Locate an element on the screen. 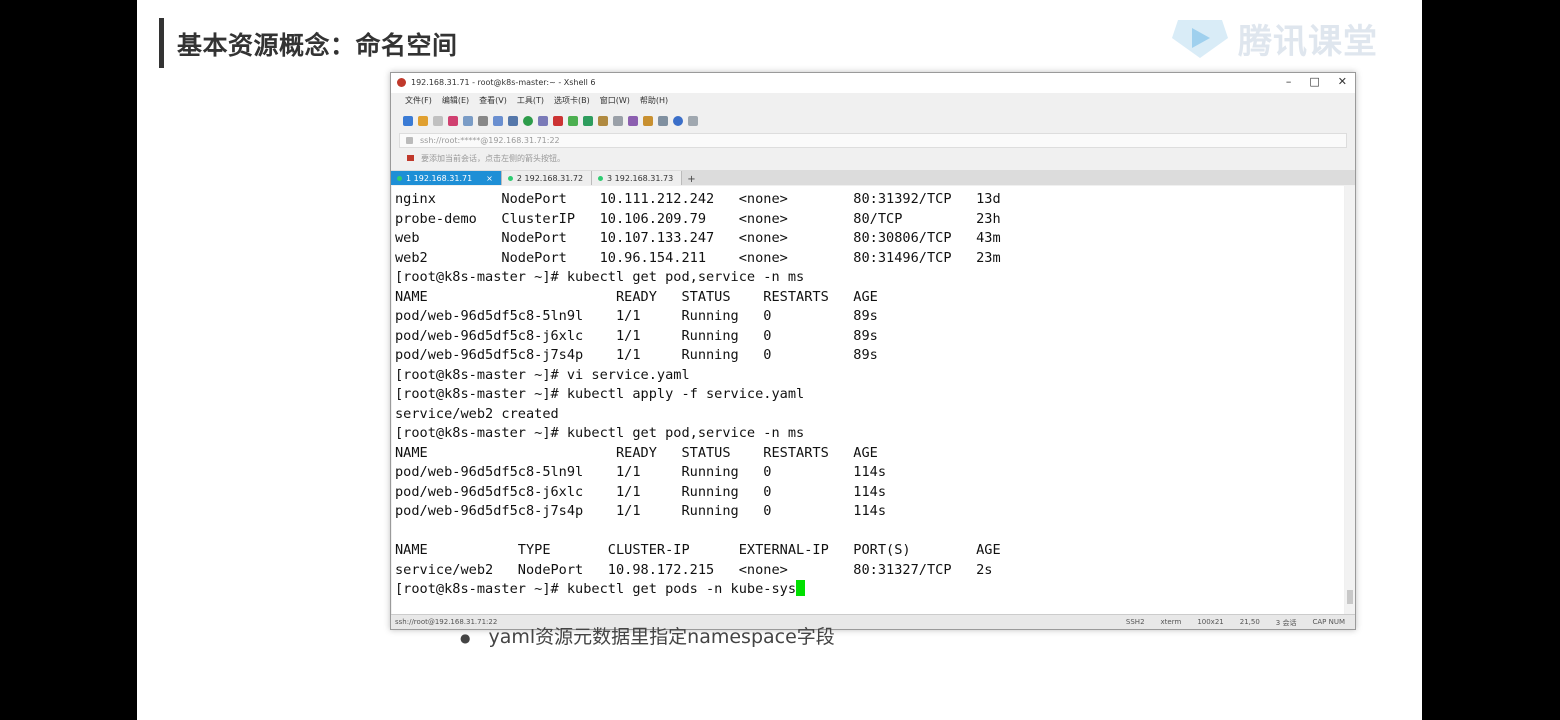  slide-bullet: ● yaml资源元数据里指定namespace字段 is located at coordinates (647, 635).